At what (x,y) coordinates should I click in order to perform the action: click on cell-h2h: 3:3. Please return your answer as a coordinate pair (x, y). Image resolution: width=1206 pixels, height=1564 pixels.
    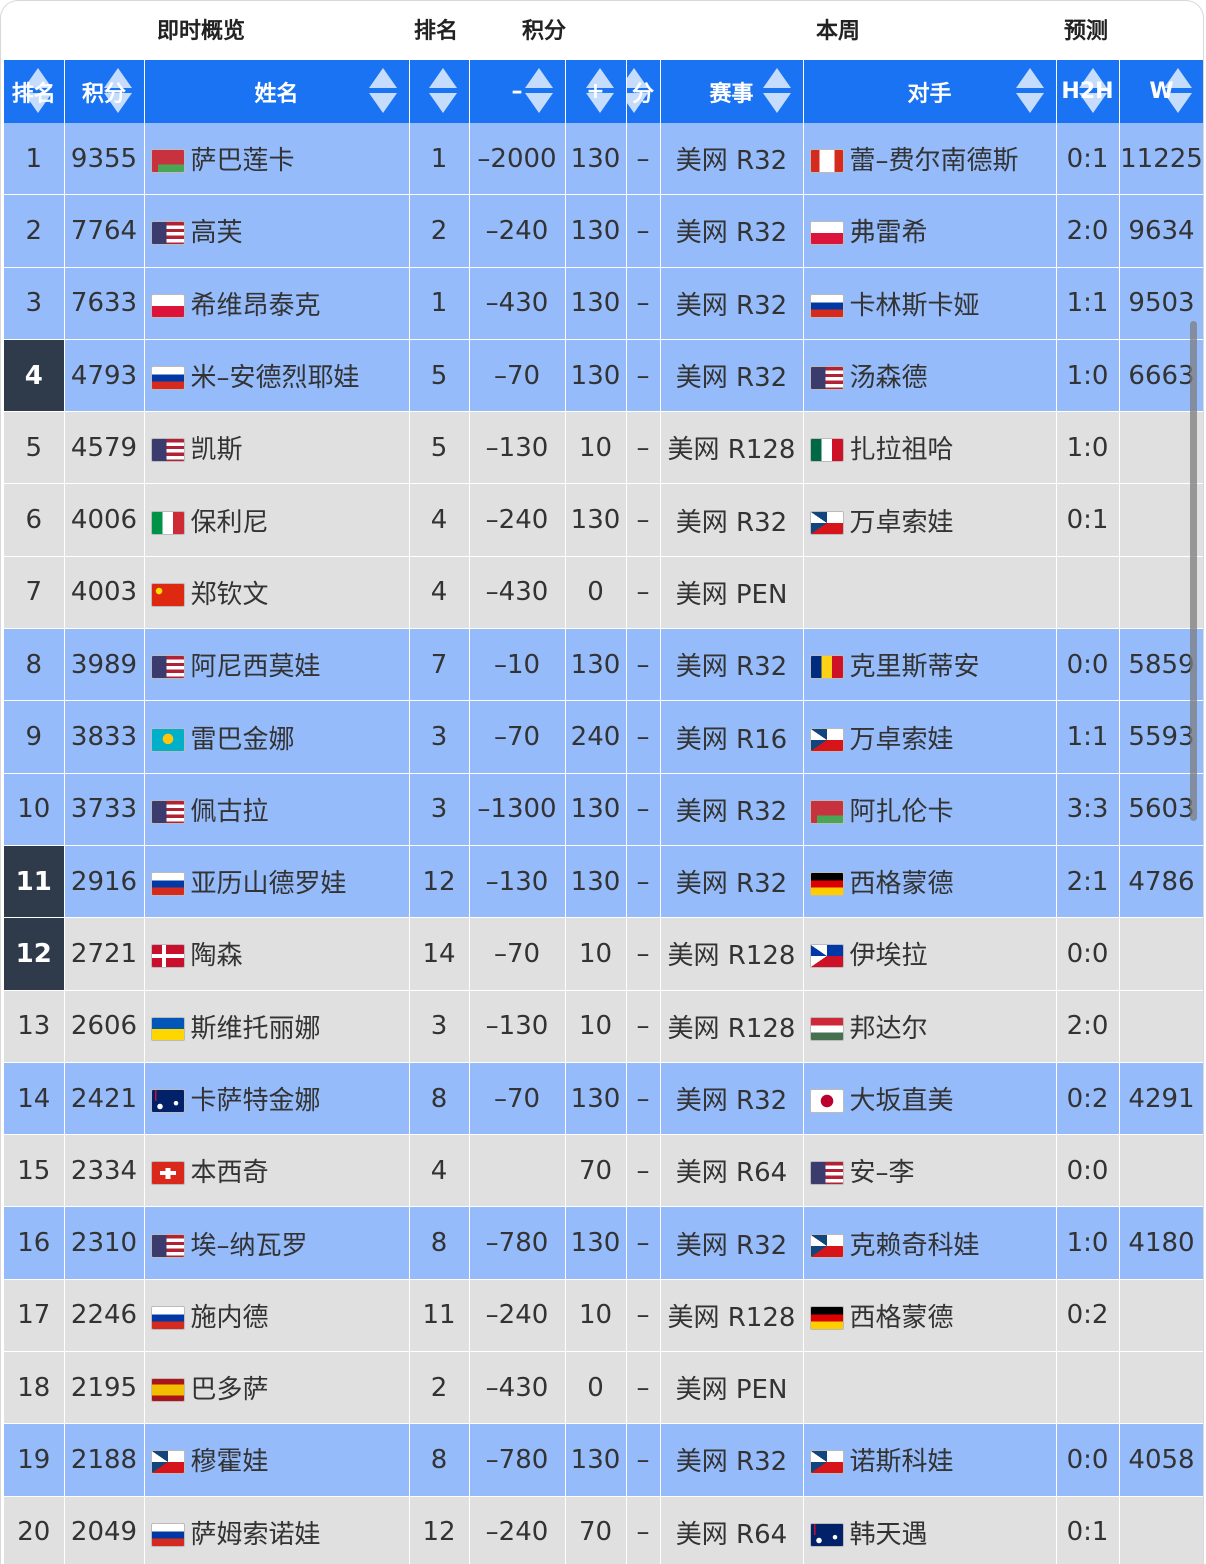
    Looking at the image, I should click on (1088, 809).